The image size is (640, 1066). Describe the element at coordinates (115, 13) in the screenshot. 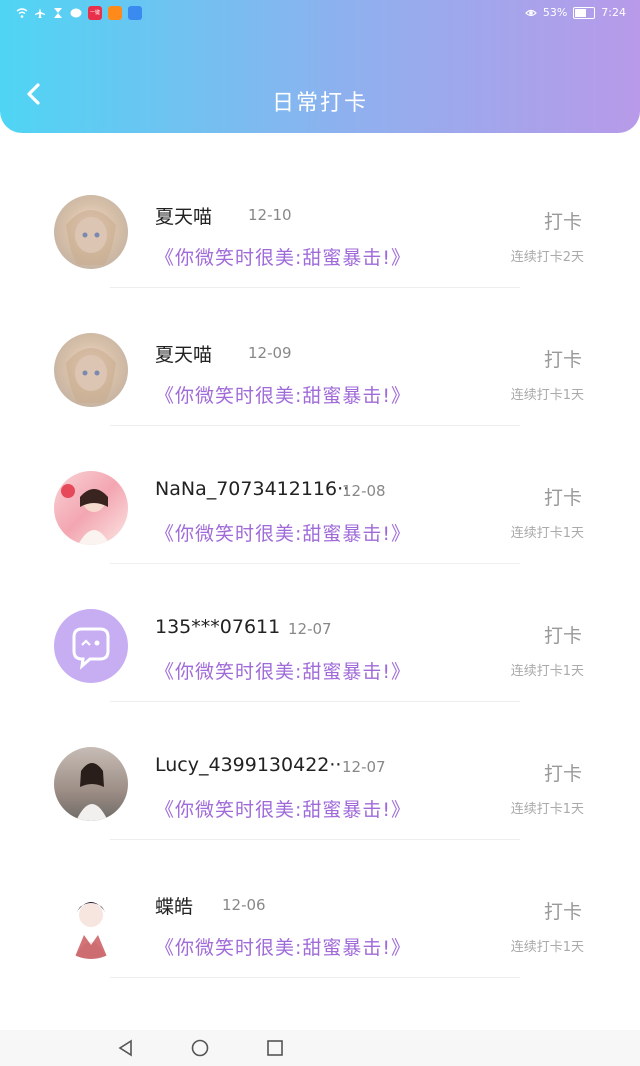

I see `video-app-icon` at that location.